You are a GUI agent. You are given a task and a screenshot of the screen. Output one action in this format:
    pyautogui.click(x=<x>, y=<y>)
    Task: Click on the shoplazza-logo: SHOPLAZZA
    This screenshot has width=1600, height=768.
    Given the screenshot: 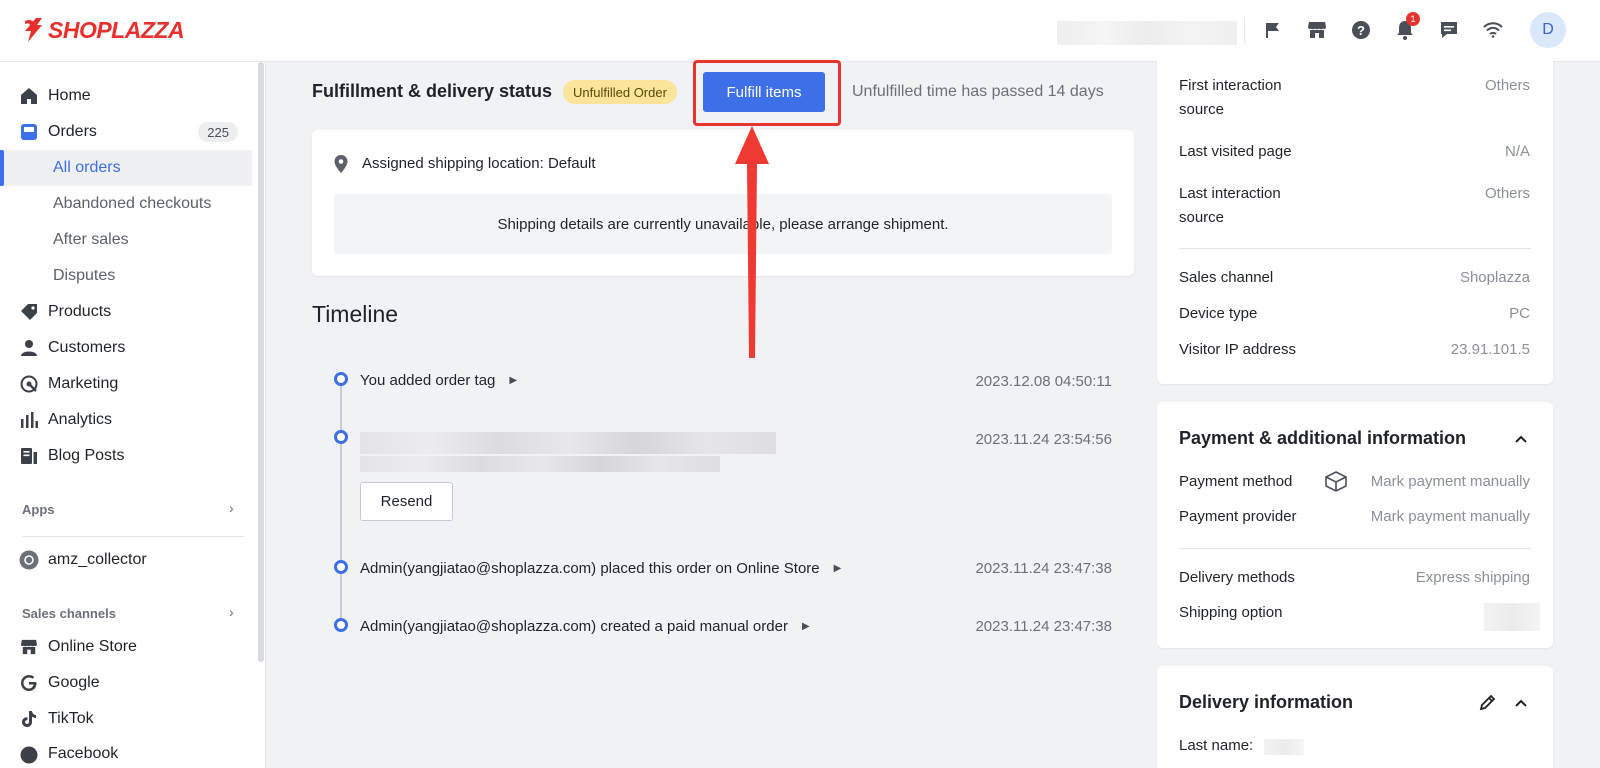 What is the action you would take?
    pyautogui.click(x=103, y=30)
    